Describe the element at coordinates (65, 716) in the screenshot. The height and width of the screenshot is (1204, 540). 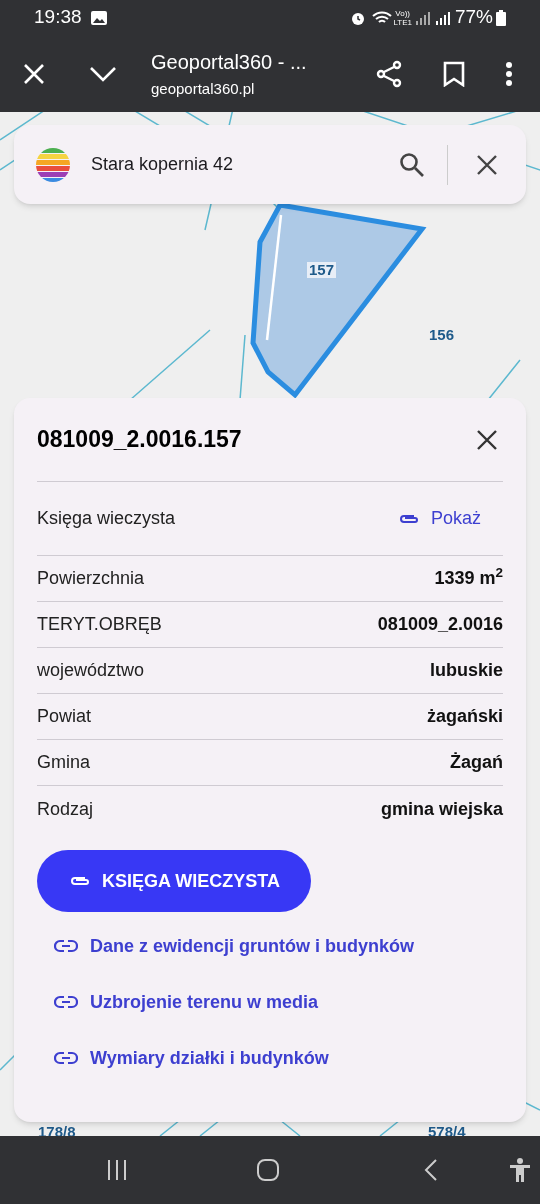
I see `row-label: Powiat` at that location.